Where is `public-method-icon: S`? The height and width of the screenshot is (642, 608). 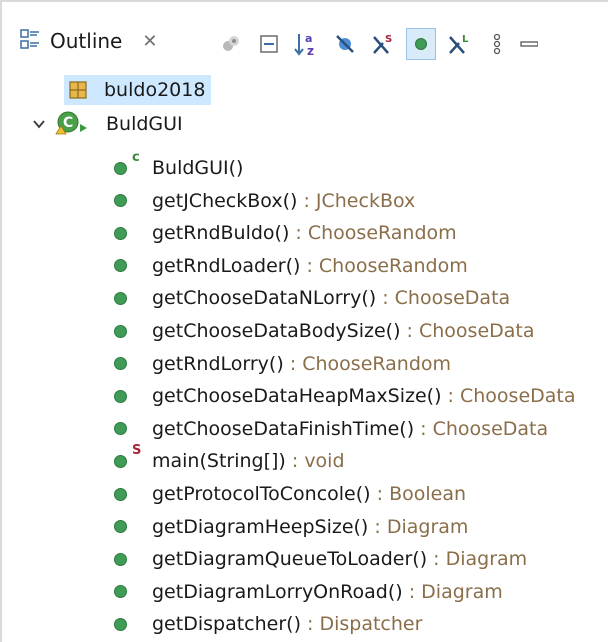 public-method-icon: S is located at coordinates (133, 459).